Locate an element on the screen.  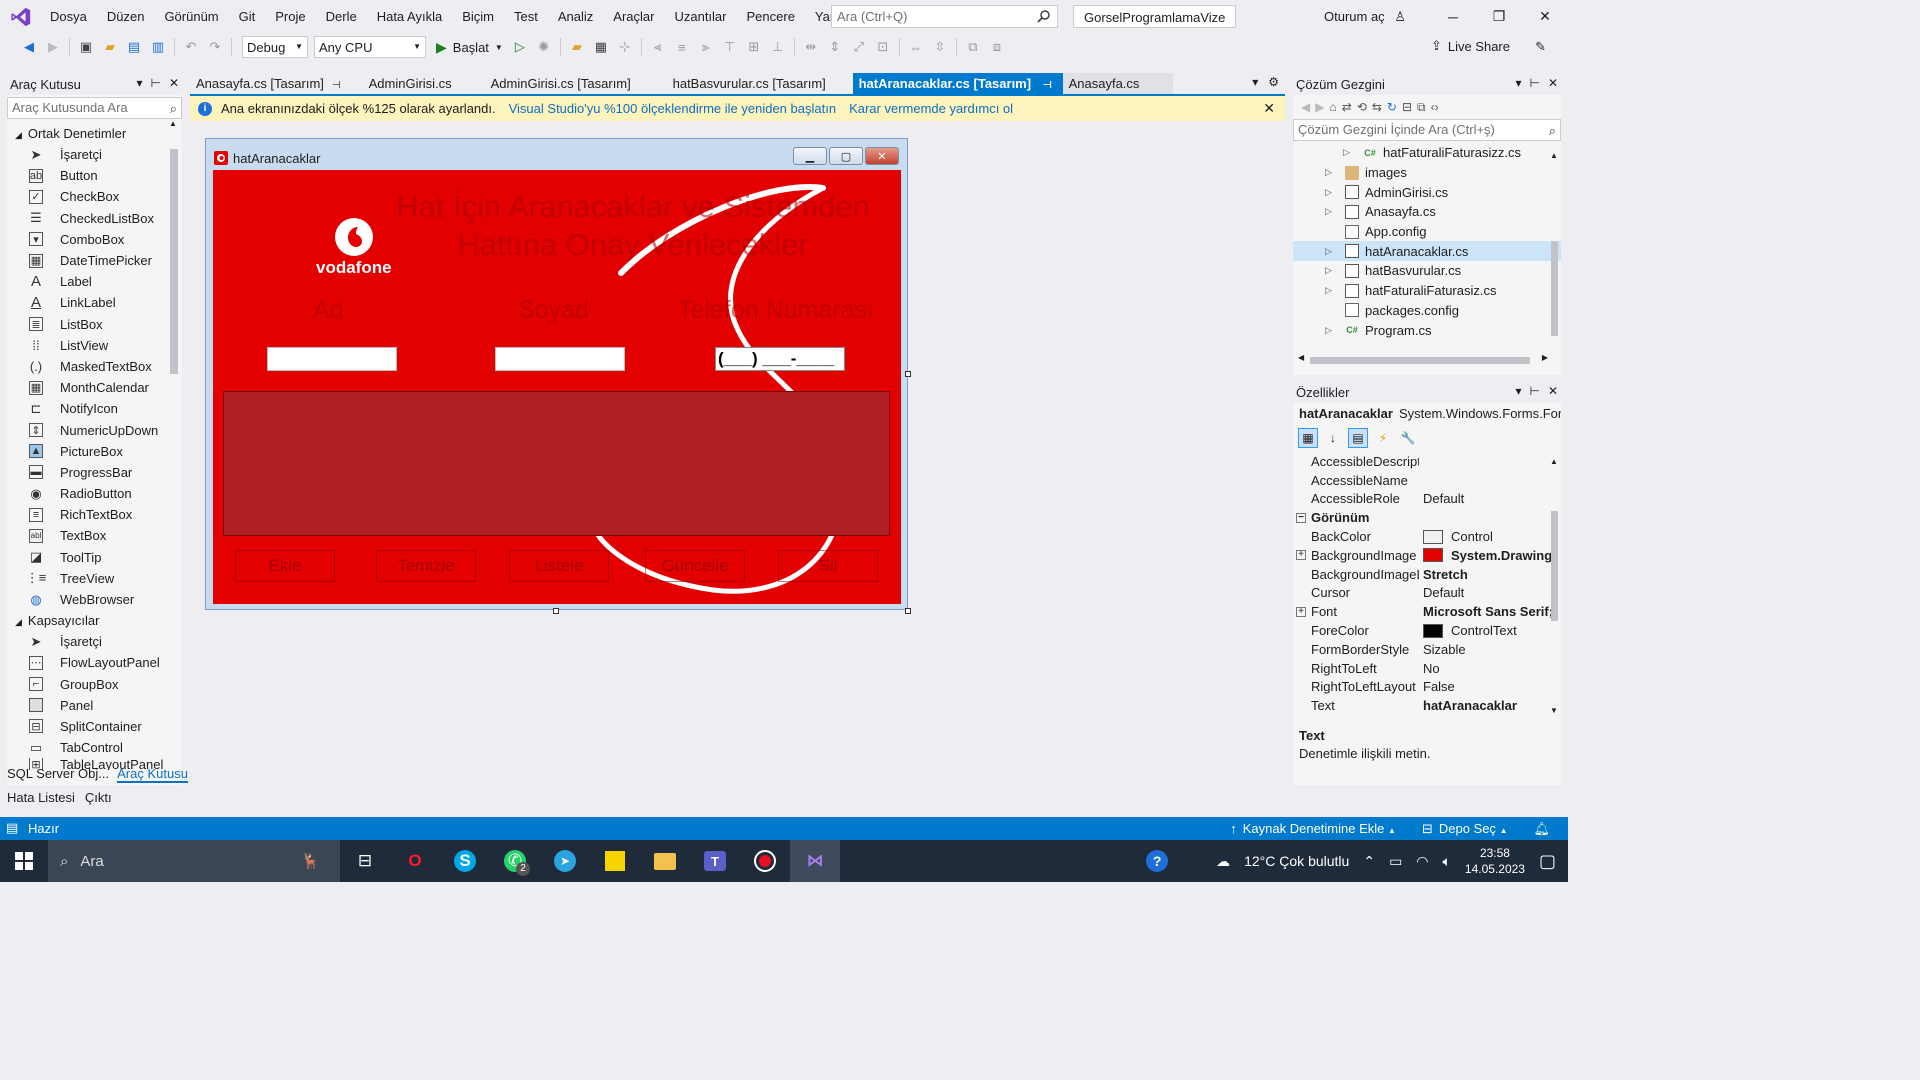
menu-file: Dosya is located at coordinates (68, 16).